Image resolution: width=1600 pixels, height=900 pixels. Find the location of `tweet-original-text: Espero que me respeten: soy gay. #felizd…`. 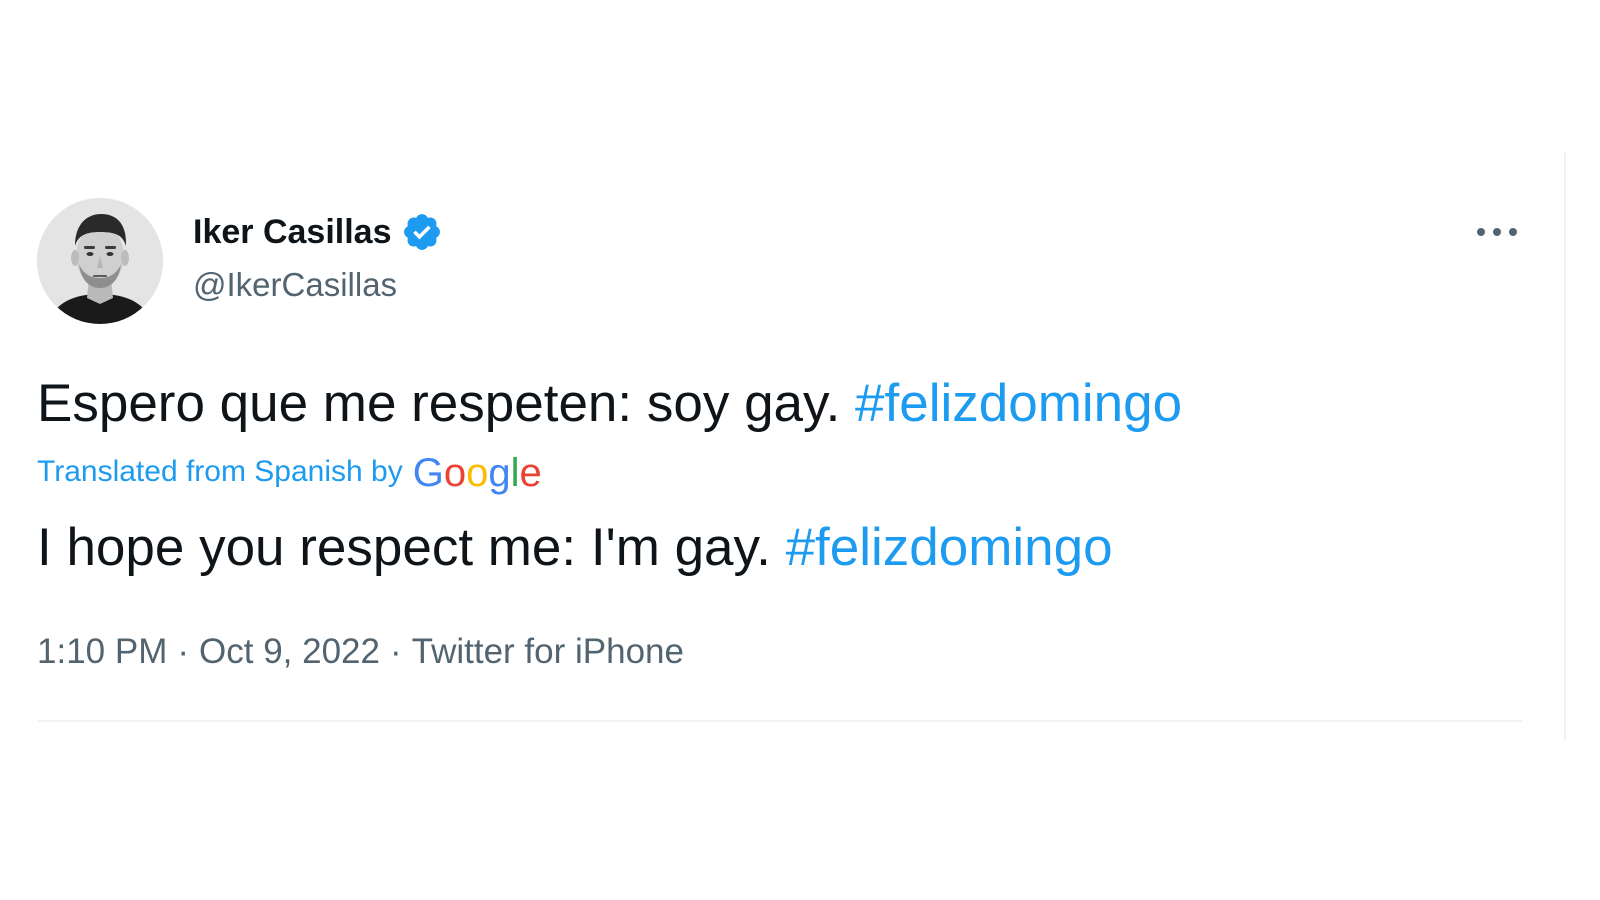

tweet-original-text: Espero que me respeten: soy gay. #felizd… is located at coordinates (609, 404).